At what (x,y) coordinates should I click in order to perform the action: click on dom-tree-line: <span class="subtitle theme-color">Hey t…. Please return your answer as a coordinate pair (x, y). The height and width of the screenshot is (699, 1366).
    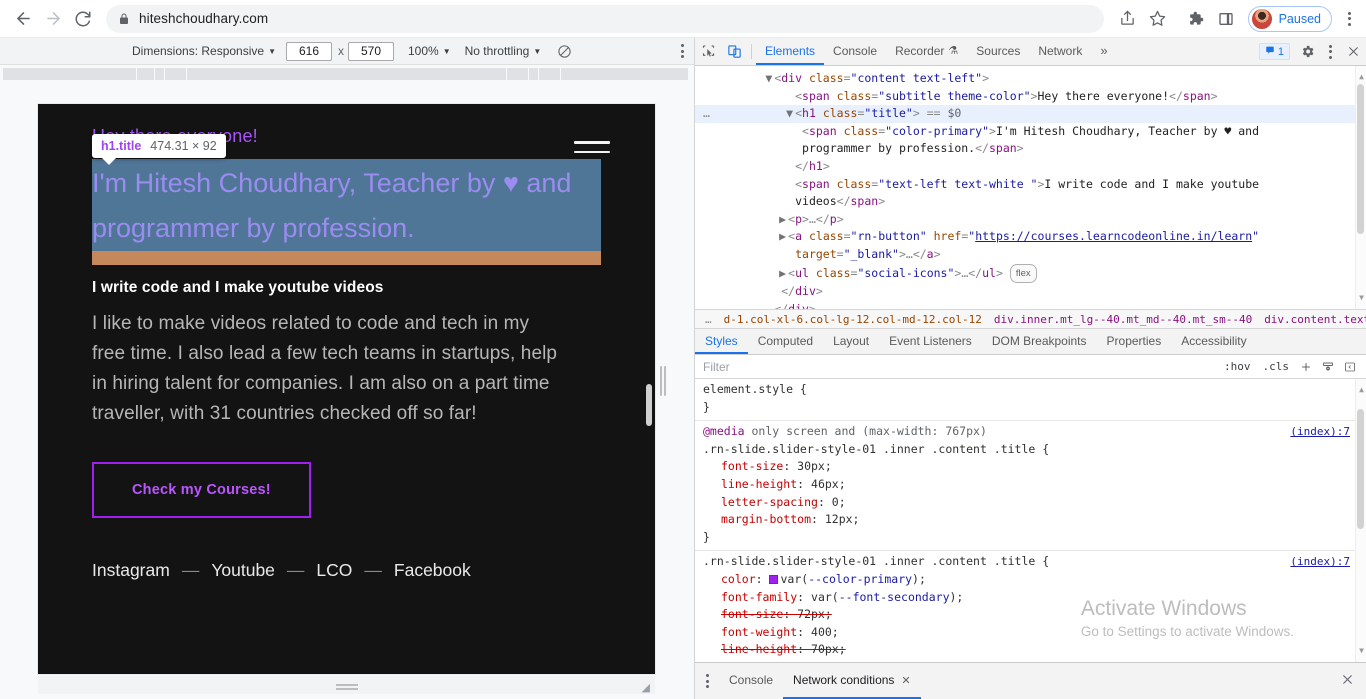
    Looking at the image, I should click on (1030, 97).